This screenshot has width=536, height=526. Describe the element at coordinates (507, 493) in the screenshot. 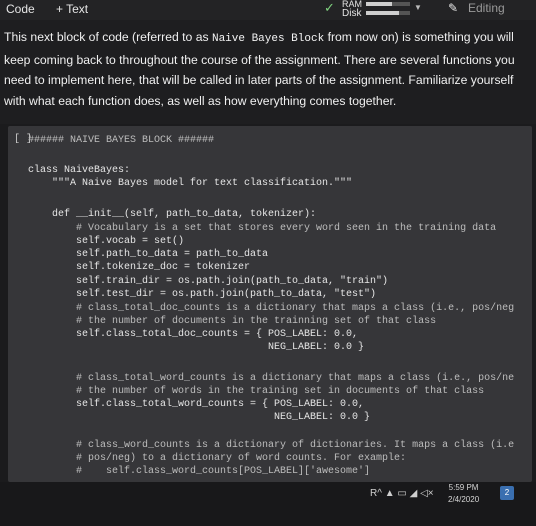

I see `notification-badge: 2` at that location.